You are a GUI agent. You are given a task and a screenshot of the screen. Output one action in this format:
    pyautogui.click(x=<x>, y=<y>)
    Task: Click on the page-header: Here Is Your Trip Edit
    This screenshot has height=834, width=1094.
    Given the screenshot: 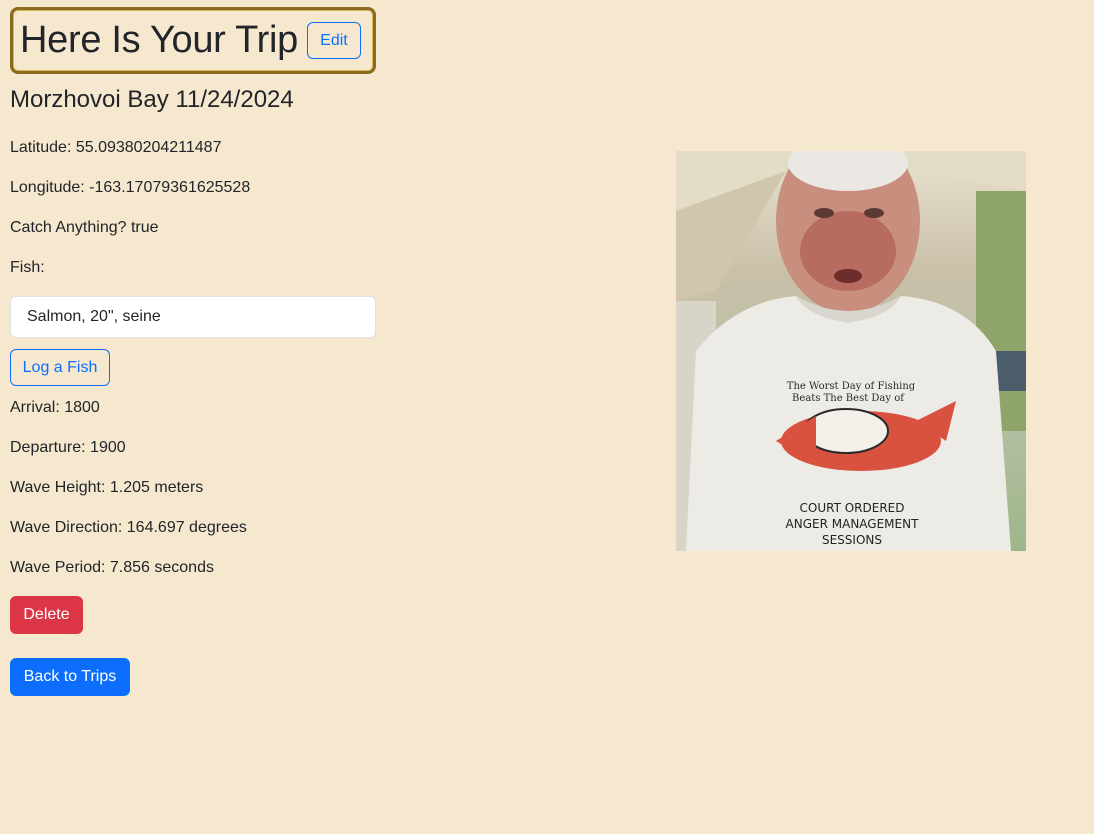 What is the action you would take?
    pyautogui.click(x=193, y=40)
    